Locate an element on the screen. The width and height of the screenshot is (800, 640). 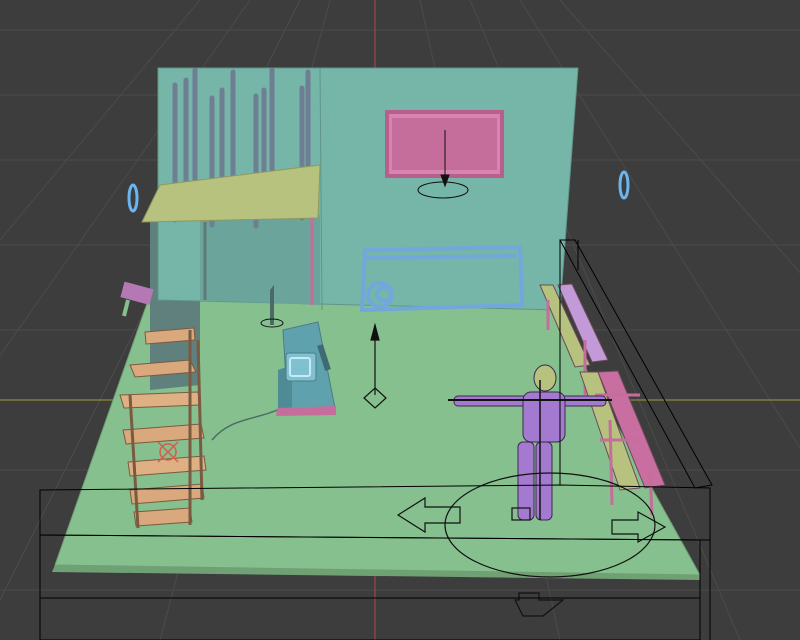
point-light-left is located at coordinates (133, 198).